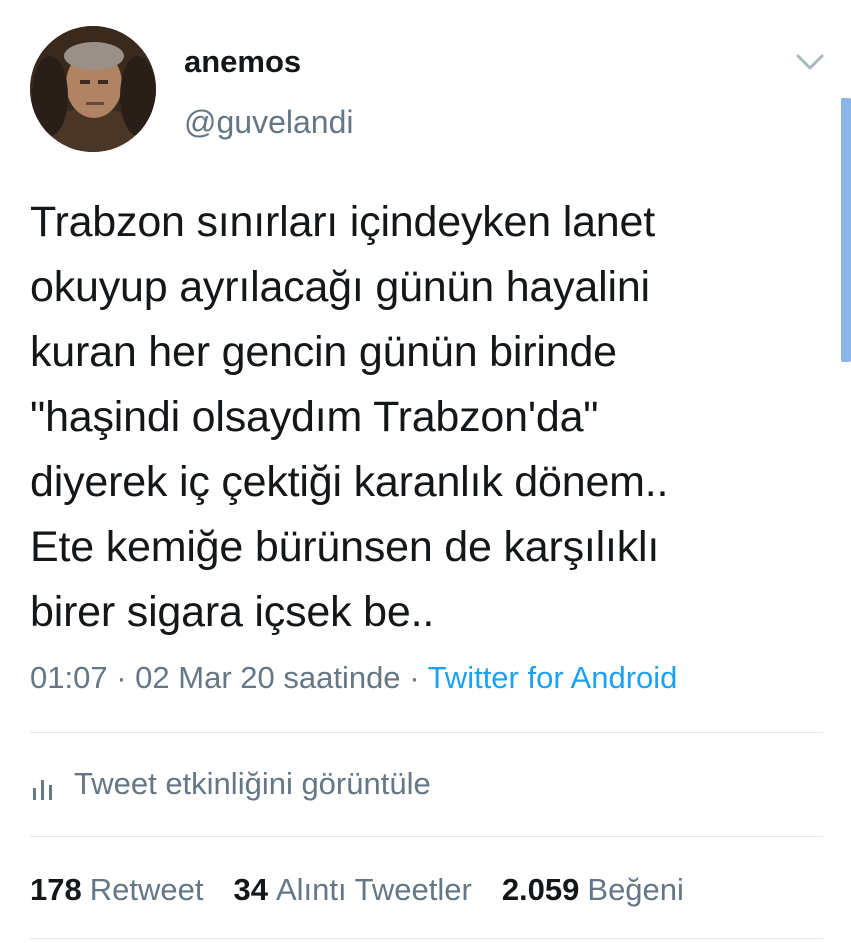  Describe the element at coordinates (56, 889) in the screenshot. I see `retweet-count: 178` at that location.